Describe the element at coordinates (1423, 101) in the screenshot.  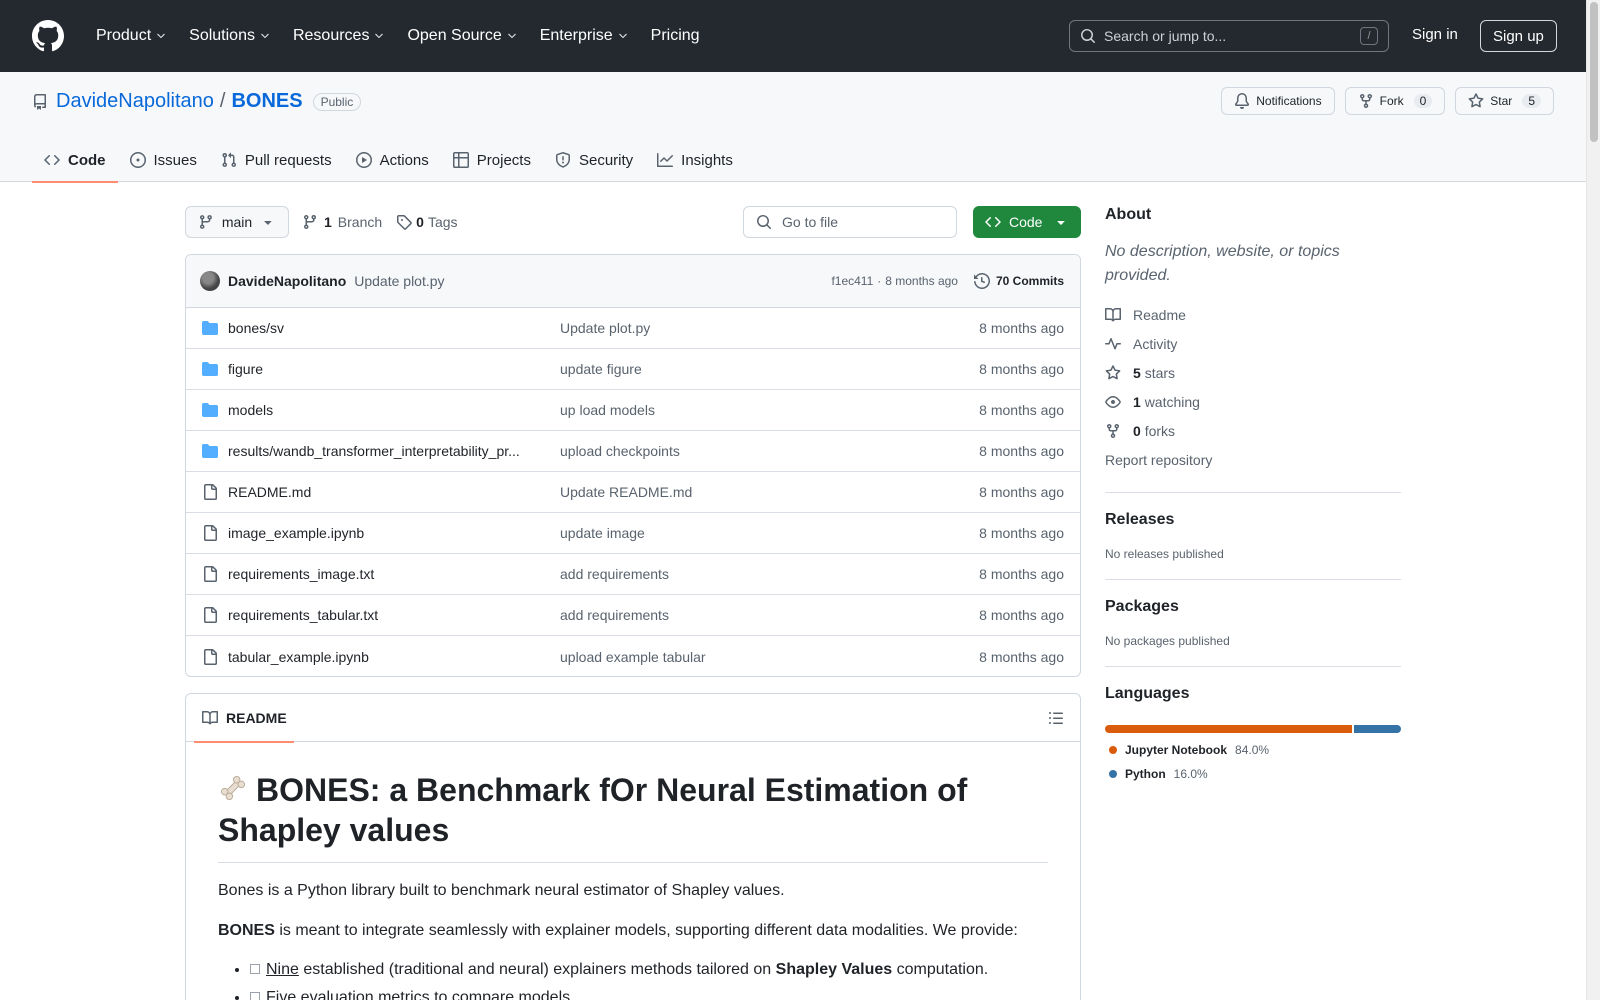
I see `fork-count: 0` at that location.